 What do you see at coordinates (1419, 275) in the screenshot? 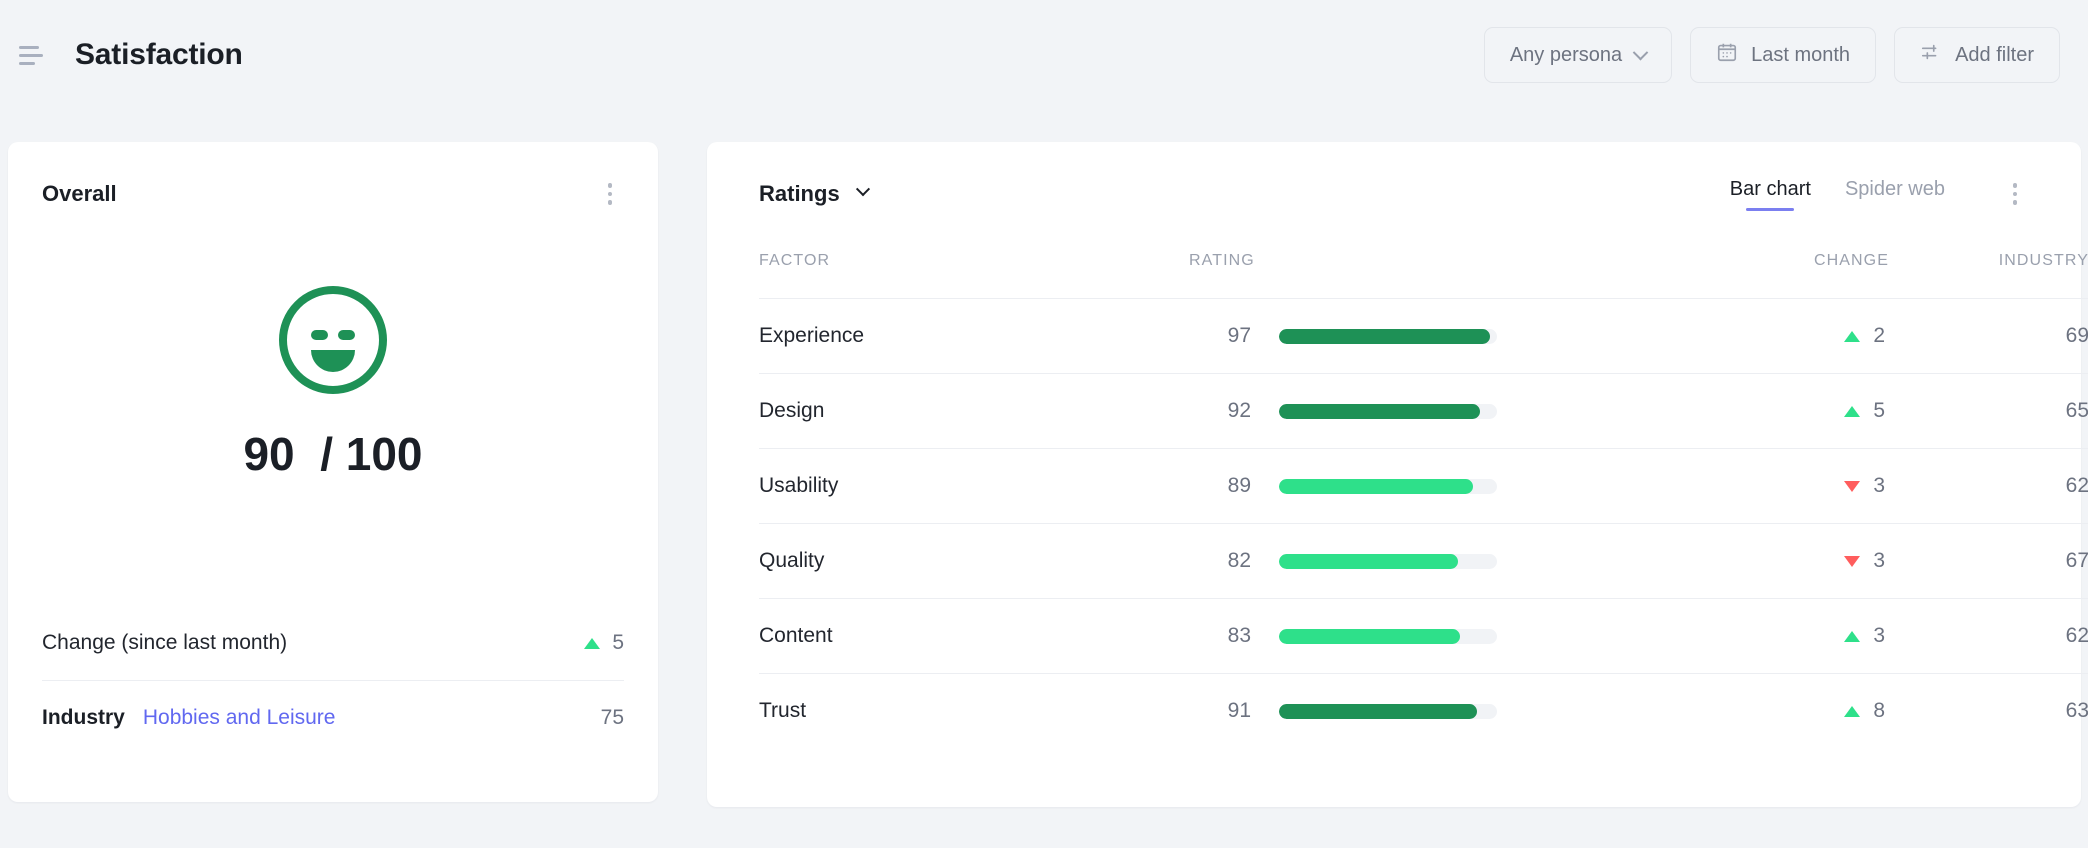
I see `column-header-rating: RATING` at bounding box center [1419, 275].